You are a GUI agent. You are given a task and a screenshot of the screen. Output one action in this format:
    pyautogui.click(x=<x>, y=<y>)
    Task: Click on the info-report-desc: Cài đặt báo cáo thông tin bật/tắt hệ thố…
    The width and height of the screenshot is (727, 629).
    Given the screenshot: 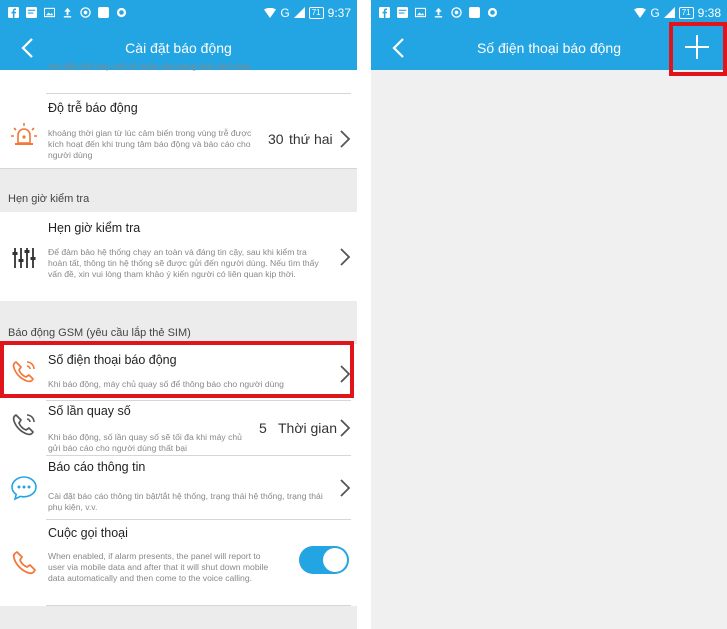 What is the action you would take?
    pyautogui.click(x=185, y=501)
    